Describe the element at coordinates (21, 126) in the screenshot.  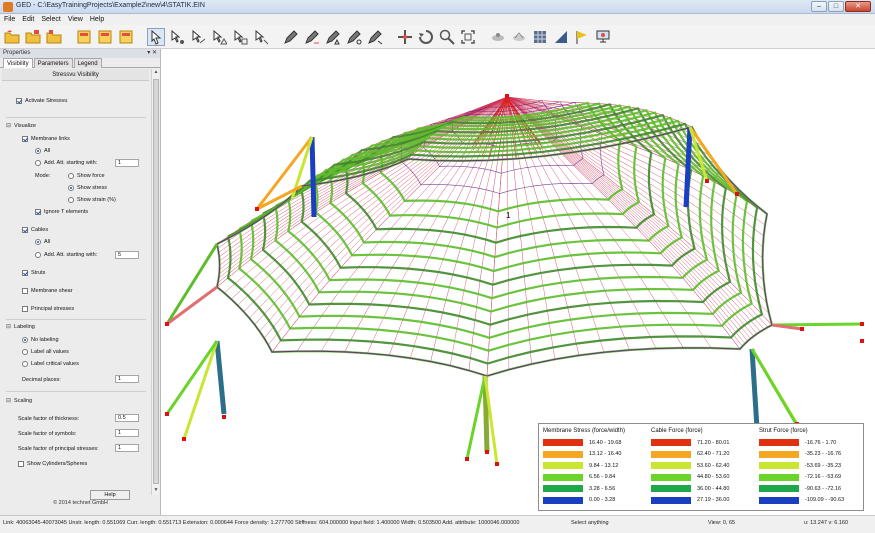
I see `visualize-header: ⊟ Visualize` at that location.